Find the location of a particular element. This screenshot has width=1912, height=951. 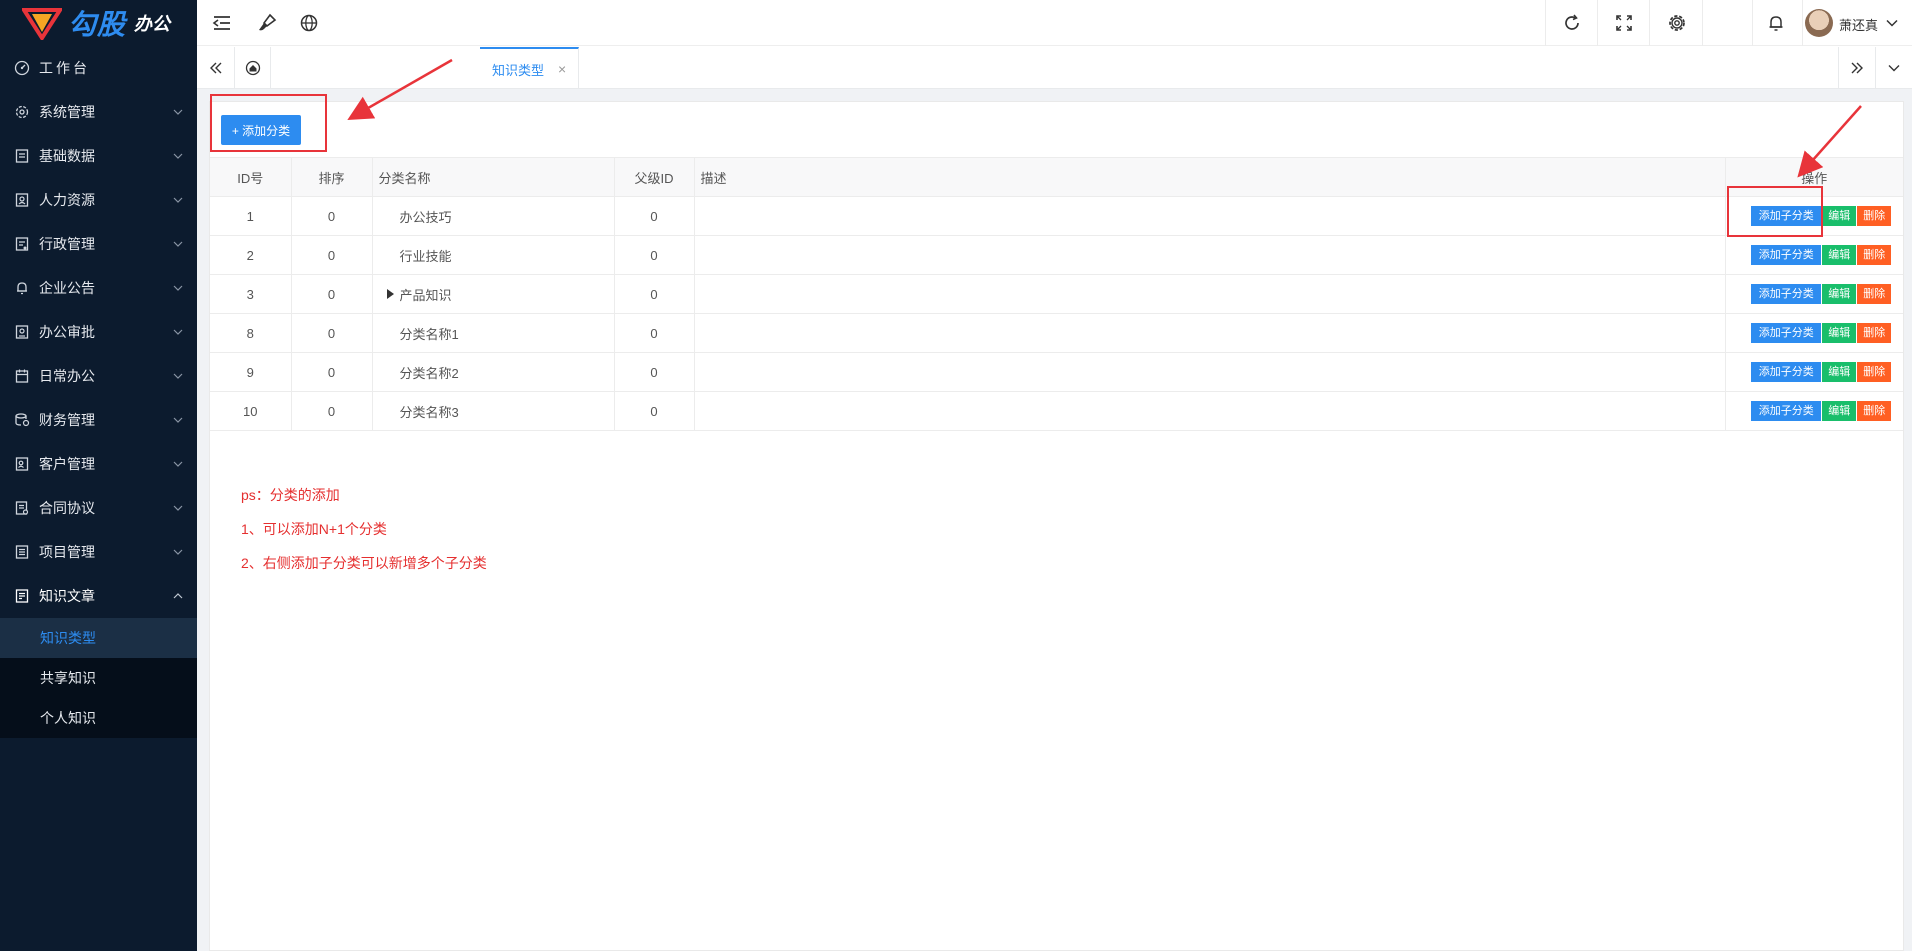

category-name: 办公技巧 is located at coordinates (425, 217).